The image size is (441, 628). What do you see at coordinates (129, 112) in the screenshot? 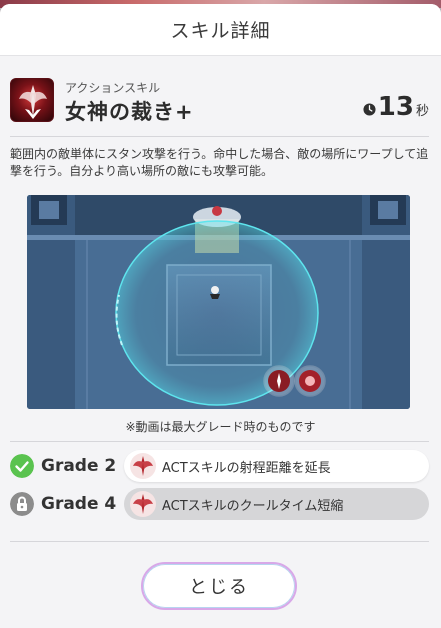
I see `skill-name: 女神の裁き+` at bounding box center [129, 112].